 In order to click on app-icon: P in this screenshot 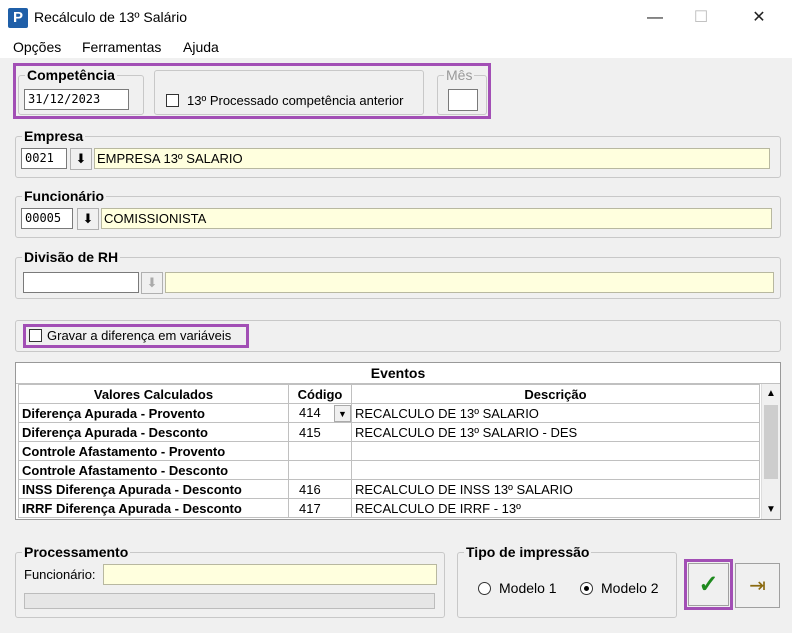, I will do `click(18, 18)`.